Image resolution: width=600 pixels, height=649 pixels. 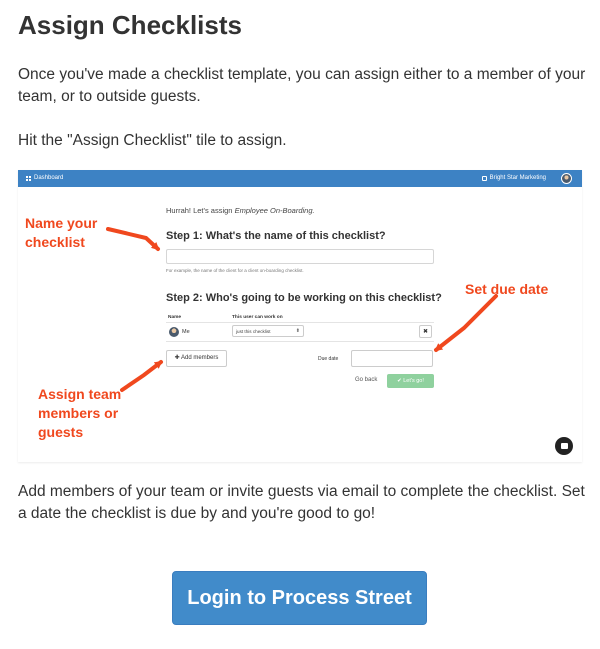 What do you see at coordinates (141, 376) in the screenshot?
I see `arrow-to-add-members` at bounding box center [141, 376].